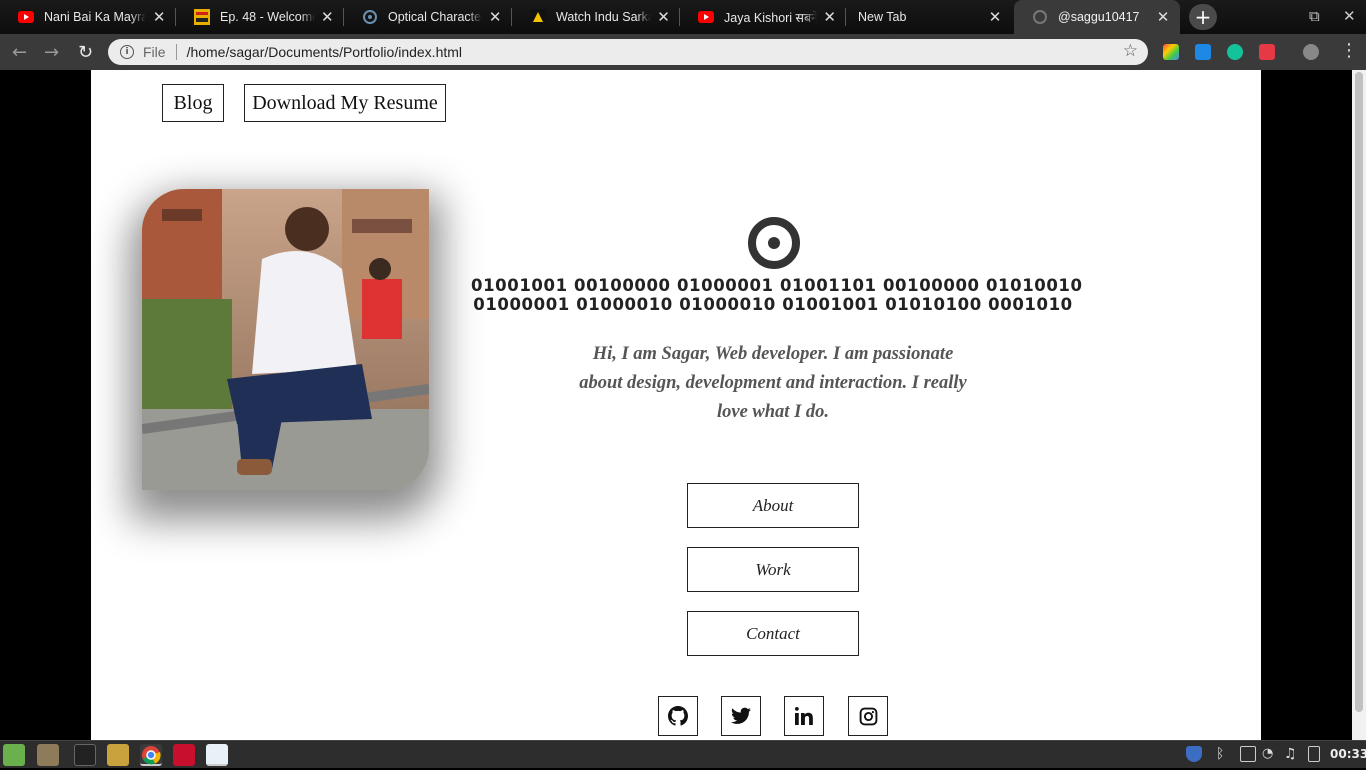  Describe the element at coordinates (285, 339) in the screenshot. I see `profile-photo` at that location.